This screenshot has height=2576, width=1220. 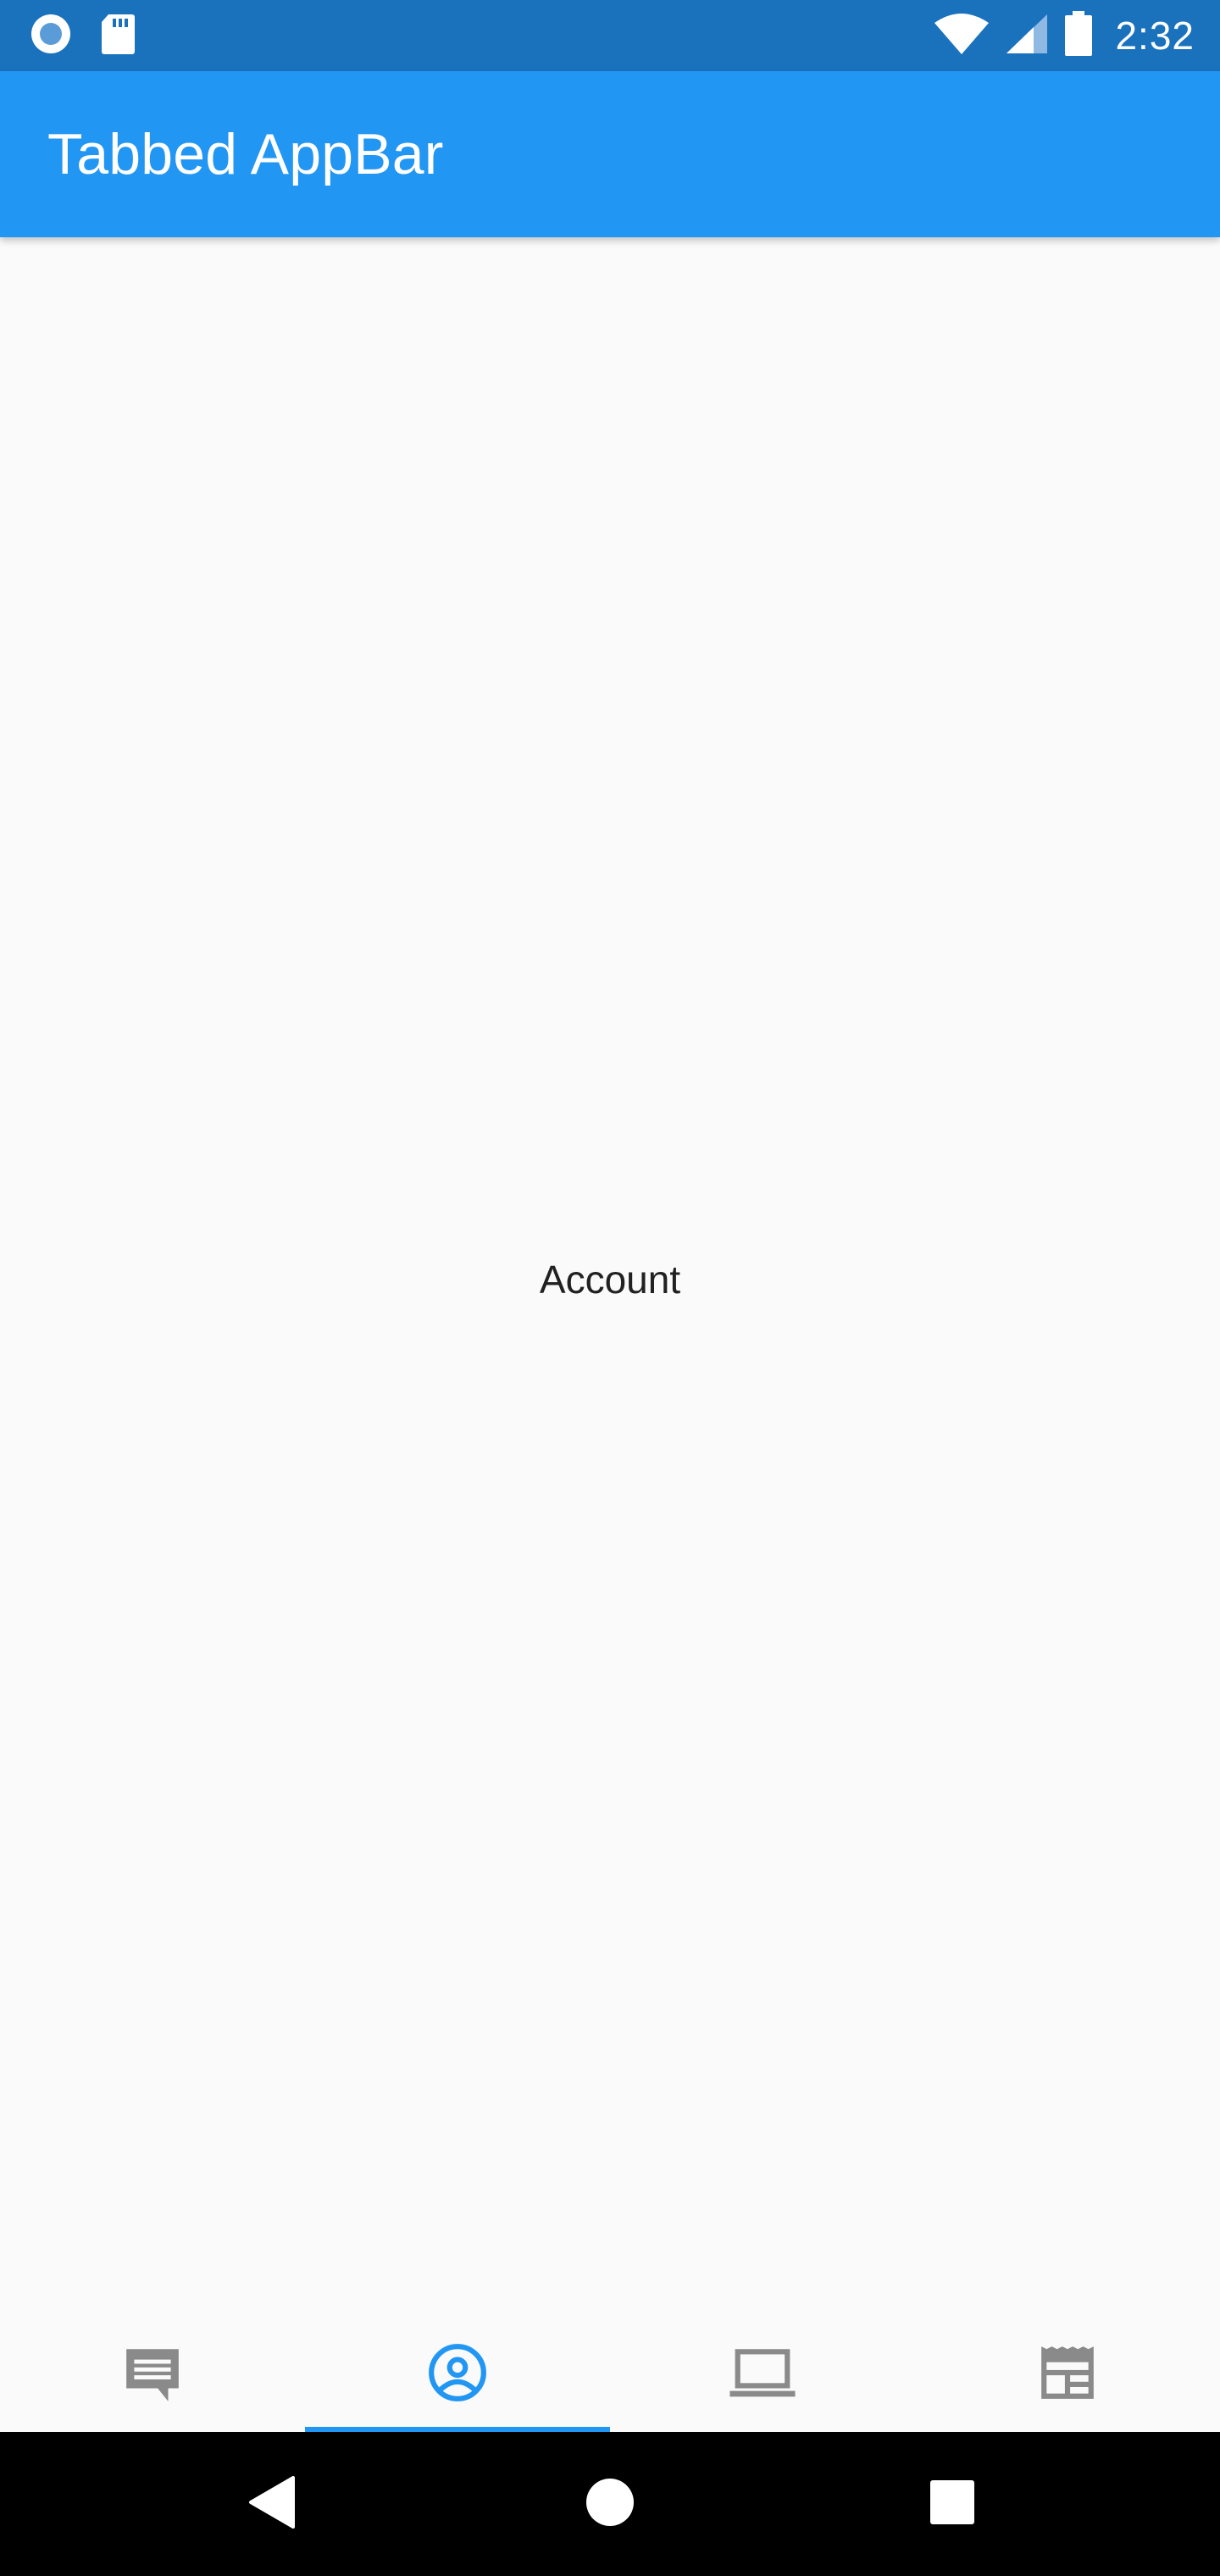 I want to click on web-layout-icon, so click(x=1067, y=2372).